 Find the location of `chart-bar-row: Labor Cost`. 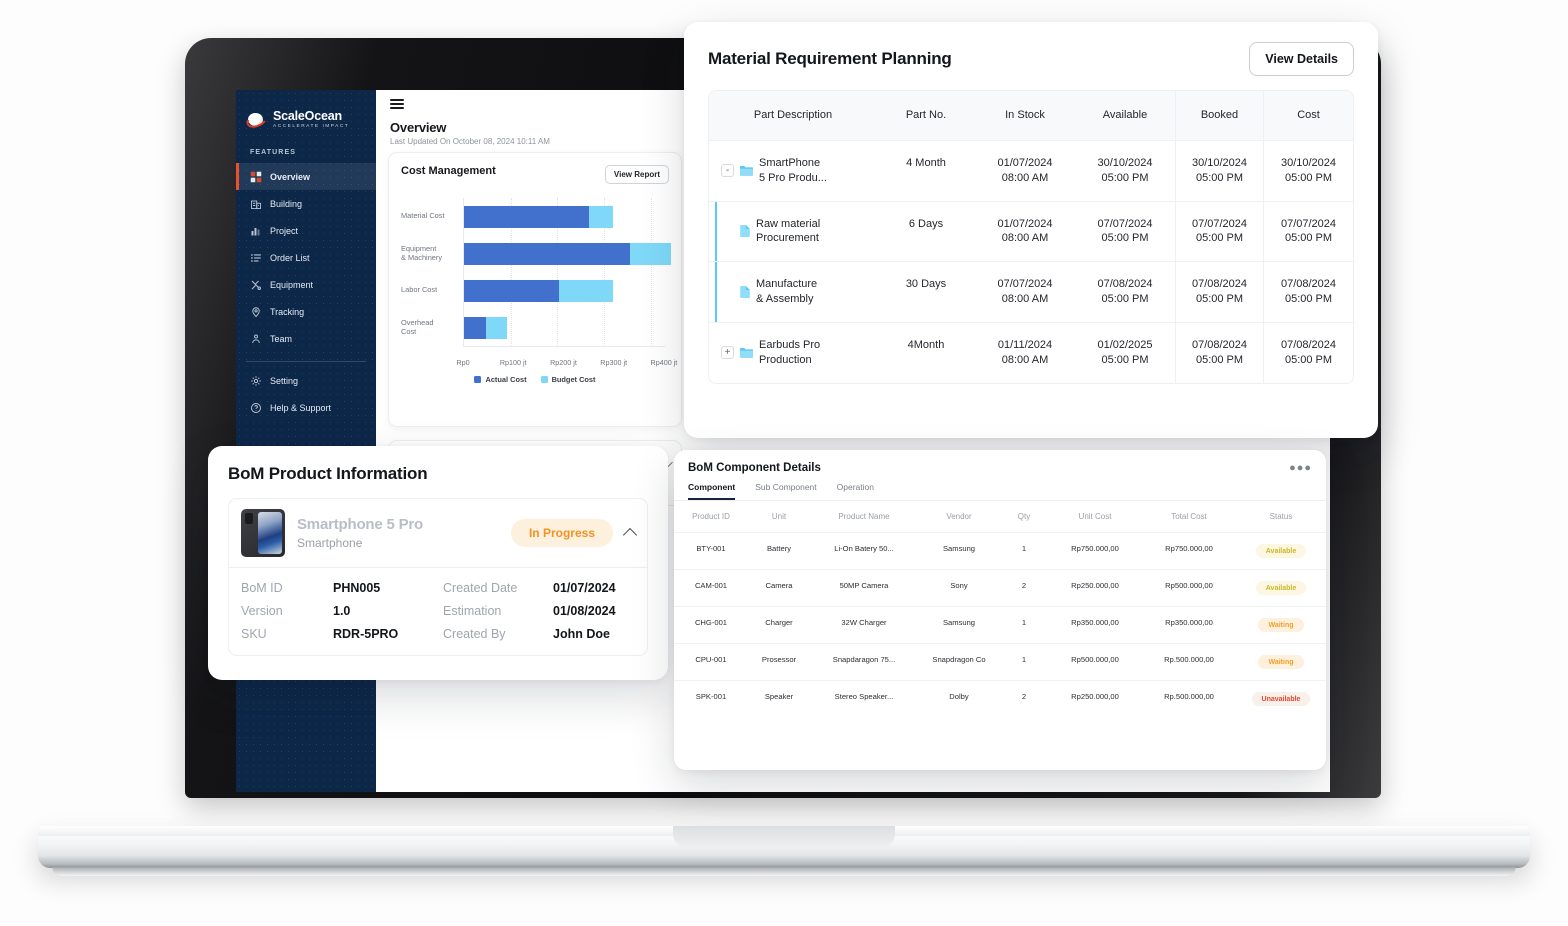

chart-bar-row: Labor Cost is located at coordinates (533, 290).